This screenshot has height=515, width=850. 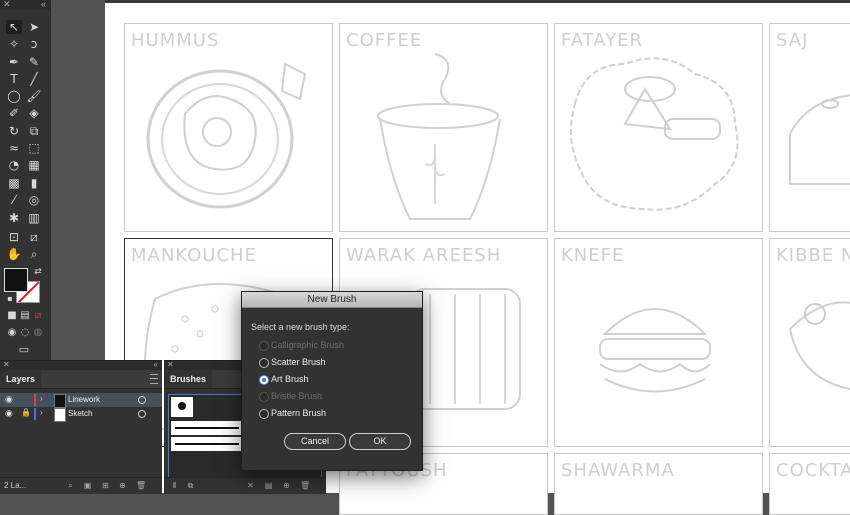 I want to click on new-layer-icon: ⊕, so click(x=122, y=485).